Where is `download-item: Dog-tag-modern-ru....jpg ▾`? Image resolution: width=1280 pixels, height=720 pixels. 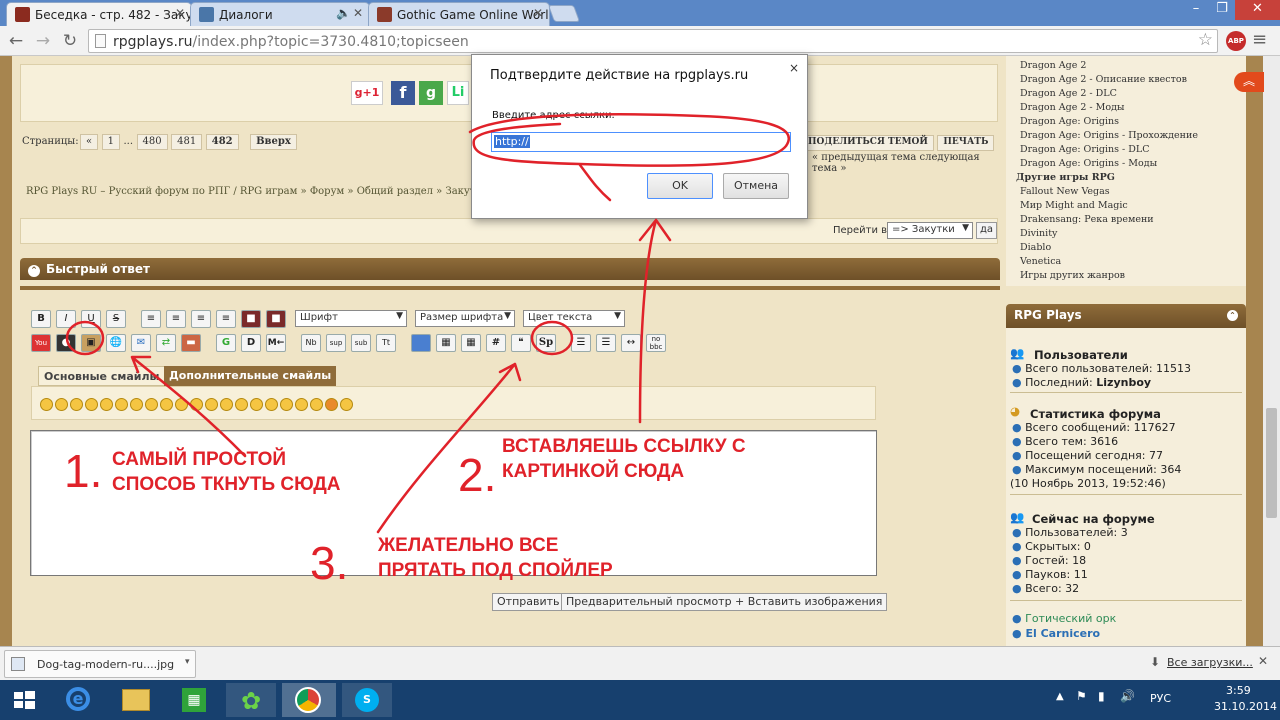 download-item: Dog-tag-modern-ru....jpg ▾ is located at coordinates (100, 664).